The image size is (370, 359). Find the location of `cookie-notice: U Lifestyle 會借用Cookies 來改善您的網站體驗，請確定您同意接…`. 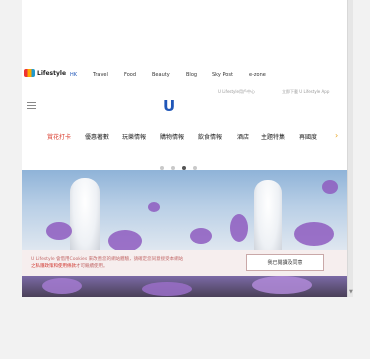

cookie-notice: U Lifestyle 會借用Cookies 來改善您的網站體驗，請確定您同意接… is located at coordinates (184, 263).